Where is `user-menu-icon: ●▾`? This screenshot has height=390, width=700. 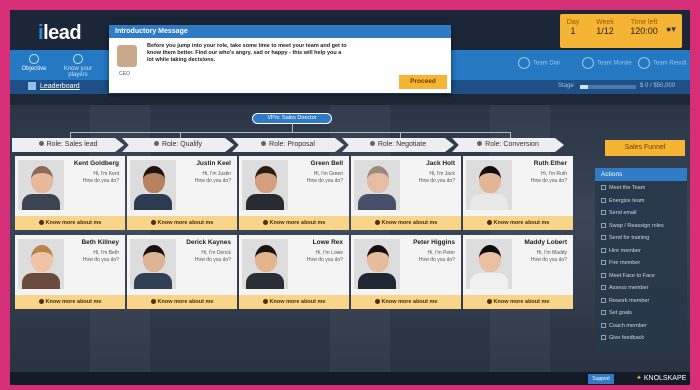
user-menu-icon: ●▾ is located at coordinates (672, 29).